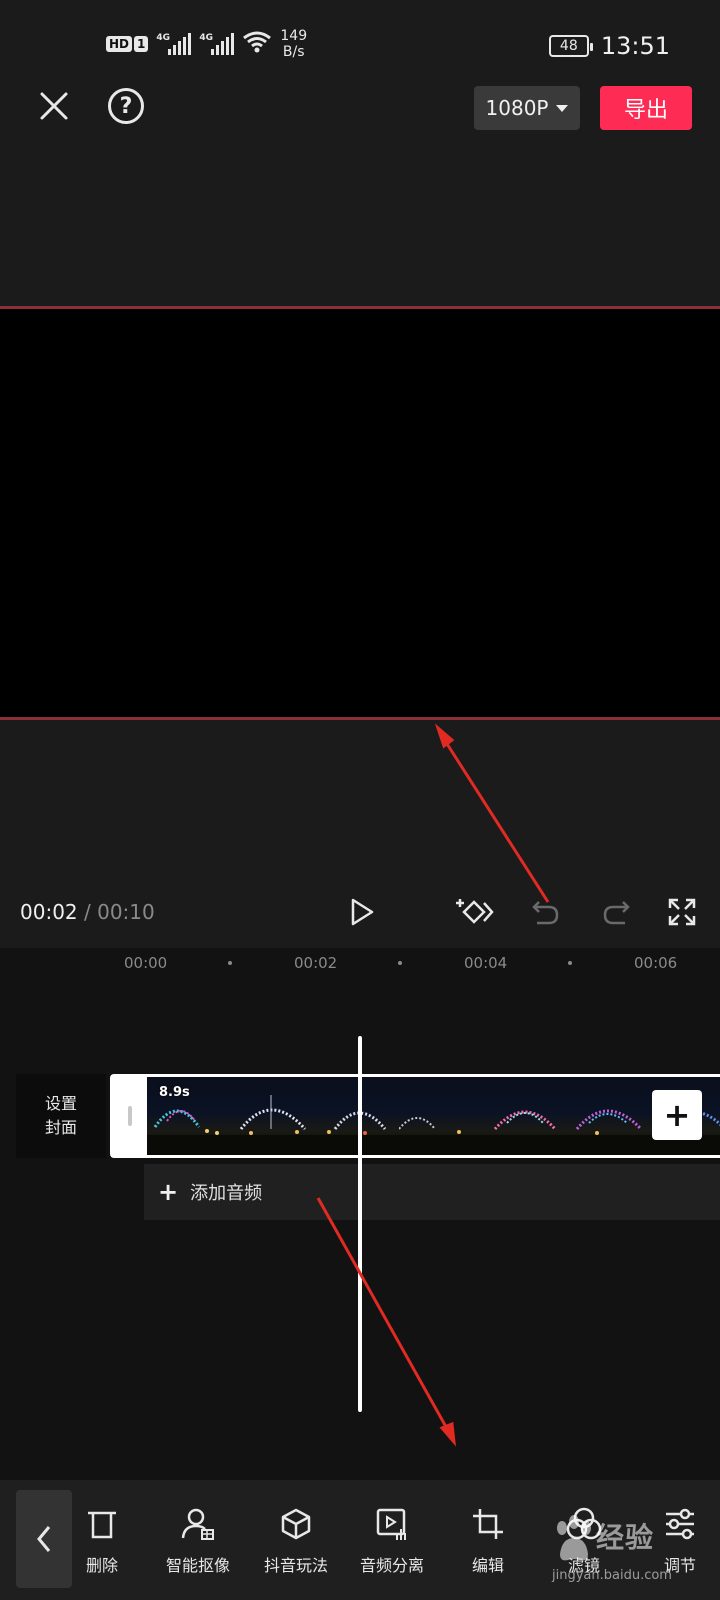 The image size is (720, 1600). I want to click on clip-trim-handle, so click(130, 1116).